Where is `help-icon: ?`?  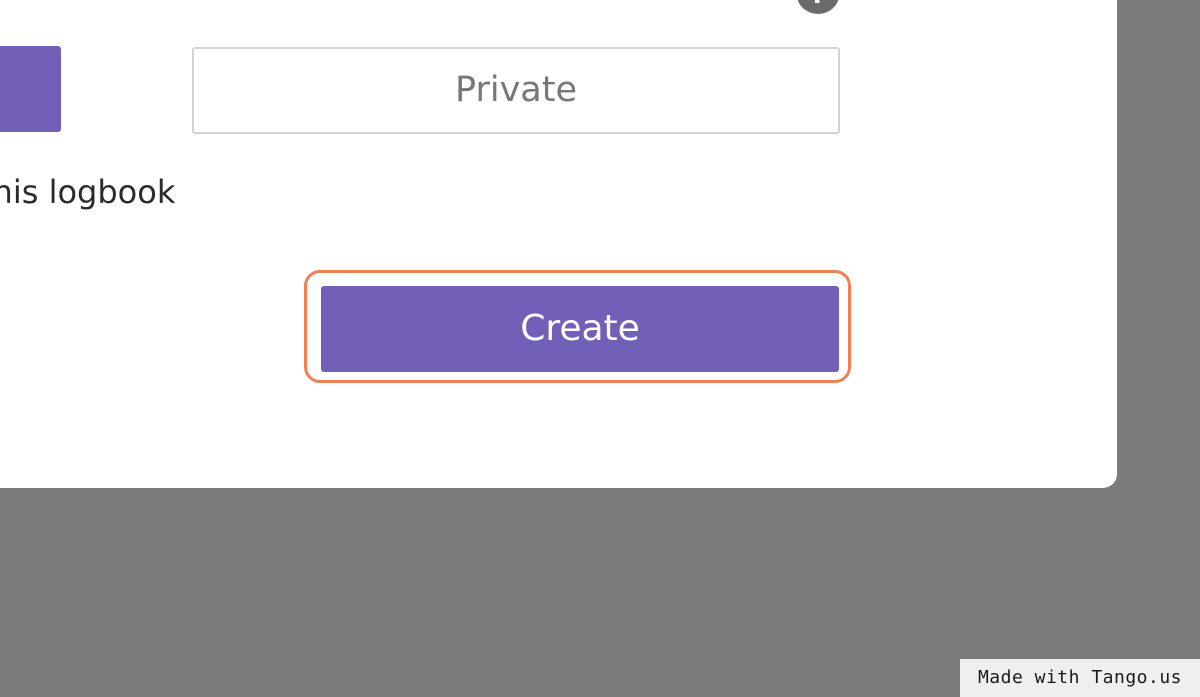 help-icon: ? is located at coordinates (818, 7).